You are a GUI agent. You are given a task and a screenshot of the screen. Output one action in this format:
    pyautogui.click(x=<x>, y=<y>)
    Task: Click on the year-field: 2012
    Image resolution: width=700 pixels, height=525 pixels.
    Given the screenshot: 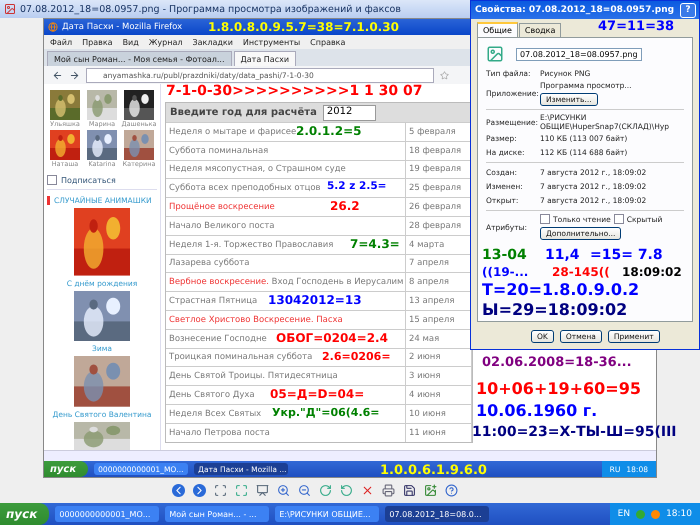 What is the action you would take?
    pyautogui.click(x=349, y=112)
    